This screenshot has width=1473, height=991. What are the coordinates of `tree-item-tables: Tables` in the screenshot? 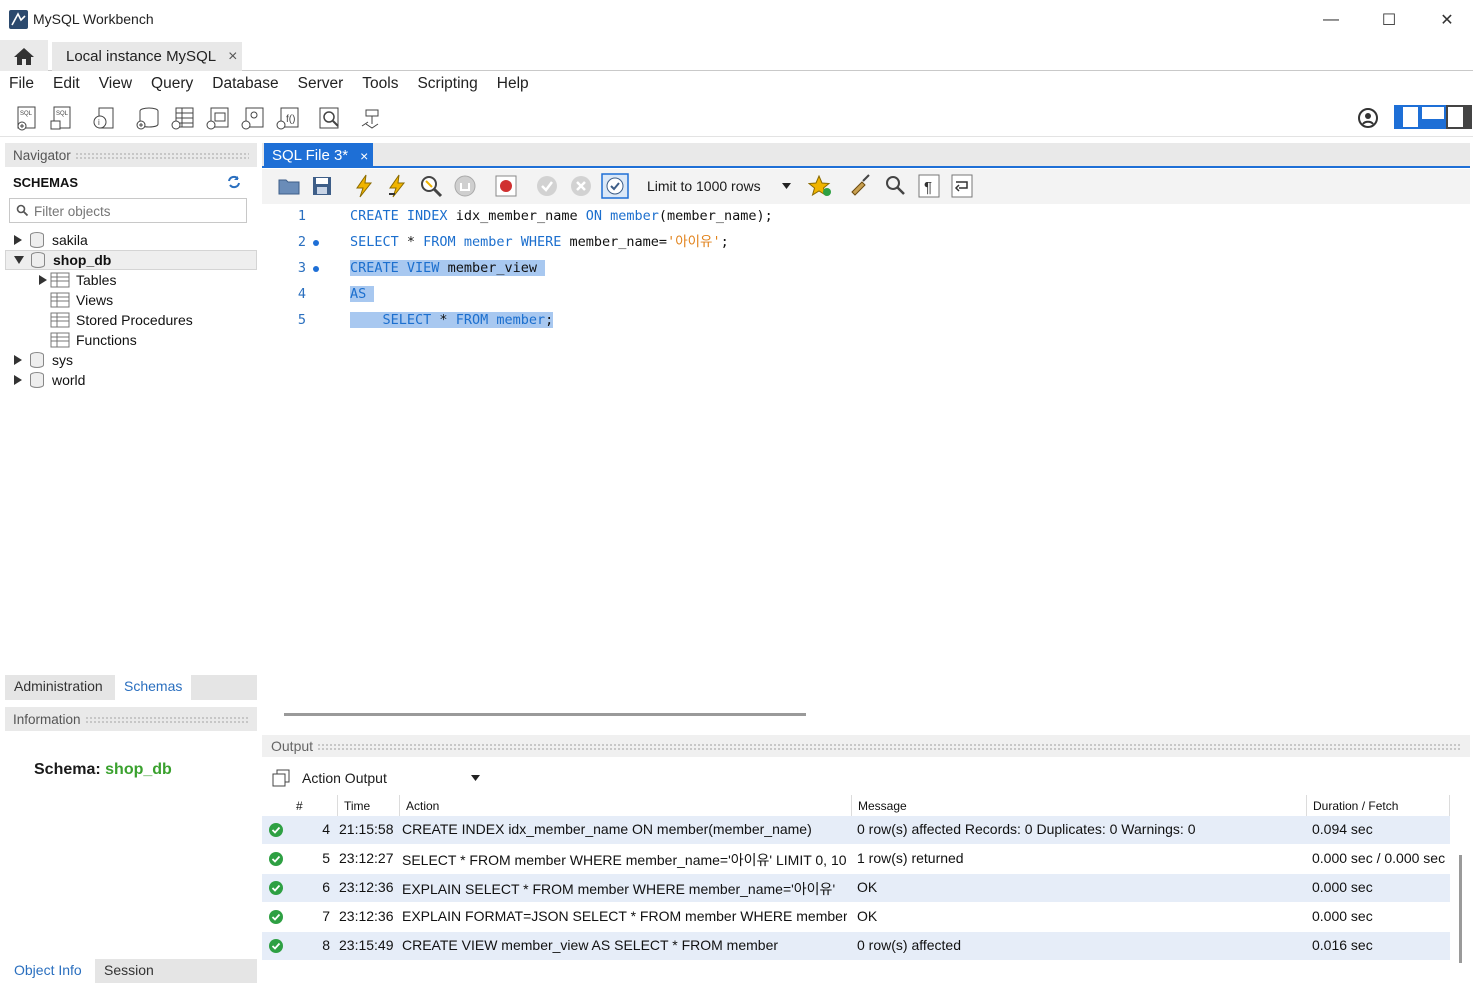 It's located at (131, 280).